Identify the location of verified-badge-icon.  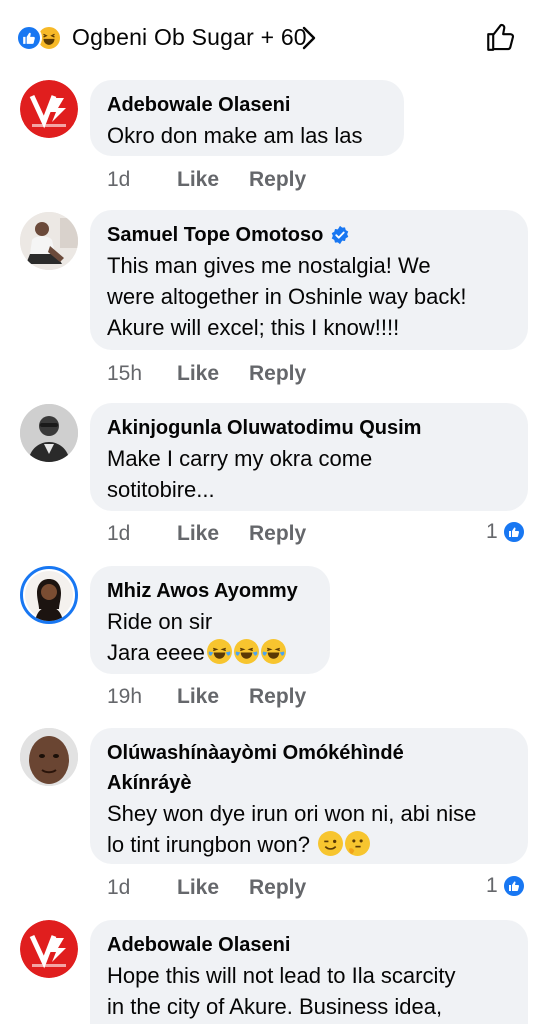
(340, 235).